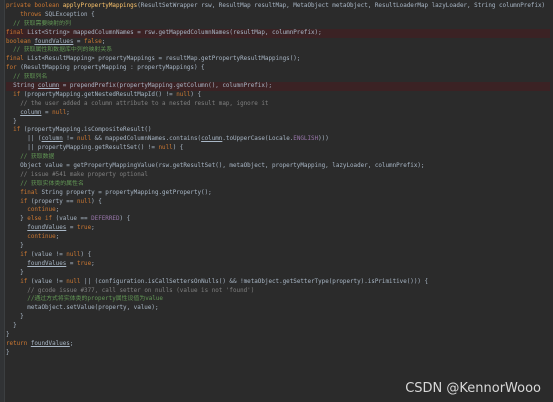  Describe the element at coordinates (148, 139) in the screenshot. I see `code-token: && mappedColumnNames.contains(` at that location.